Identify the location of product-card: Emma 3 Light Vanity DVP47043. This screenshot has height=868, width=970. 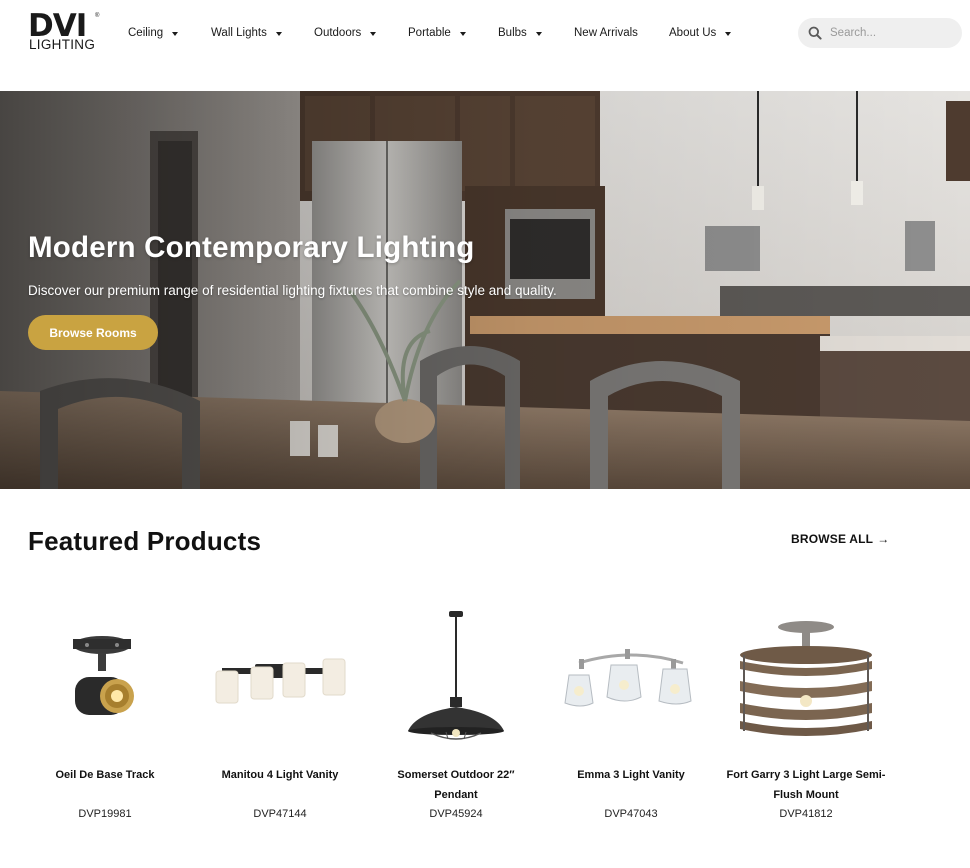
(631, 720).